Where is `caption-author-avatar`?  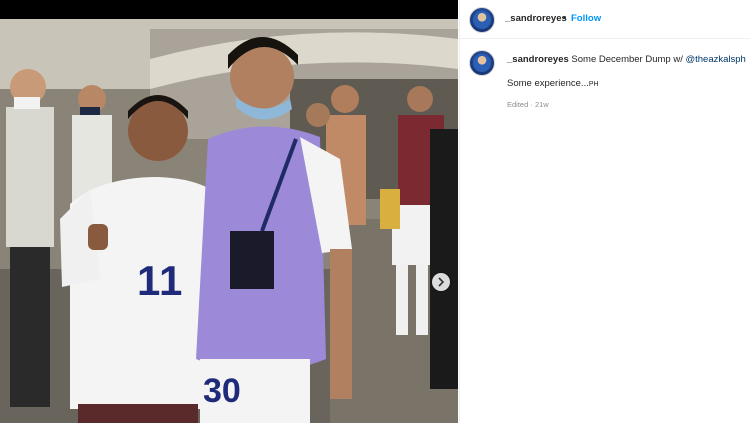 caption-author-avatar is located at coordinates (482, 63).